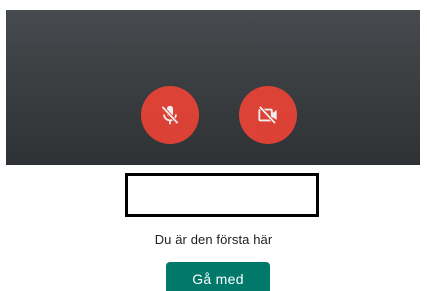 This screenshot has width=427, height=291. Describe the element at coordinates (213, 239) in the screenshot. I see `status-text: Du är den första här` at that location.